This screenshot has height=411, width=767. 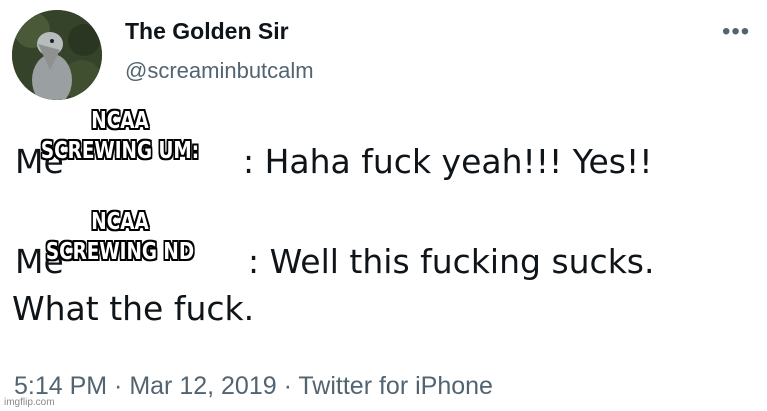 What do you see at coordinates (207, 31) in the screenshot?
I see `display-name: The Golden Sir` at bounding box center [207, 31].